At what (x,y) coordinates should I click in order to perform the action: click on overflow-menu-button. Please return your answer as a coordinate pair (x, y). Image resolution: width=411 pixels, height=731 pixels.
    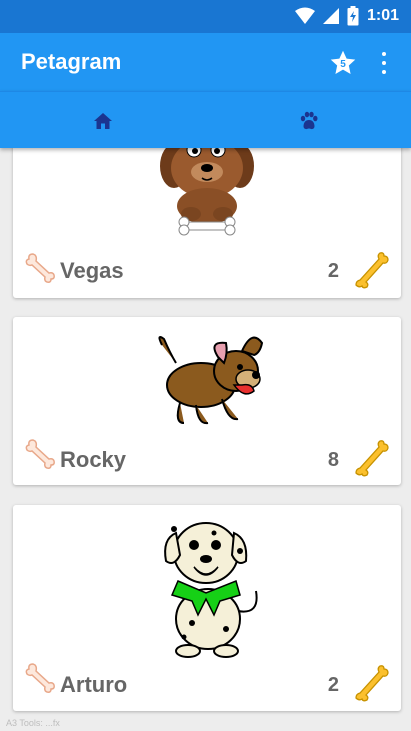
    Looking at the image, I should click on (384, 63).